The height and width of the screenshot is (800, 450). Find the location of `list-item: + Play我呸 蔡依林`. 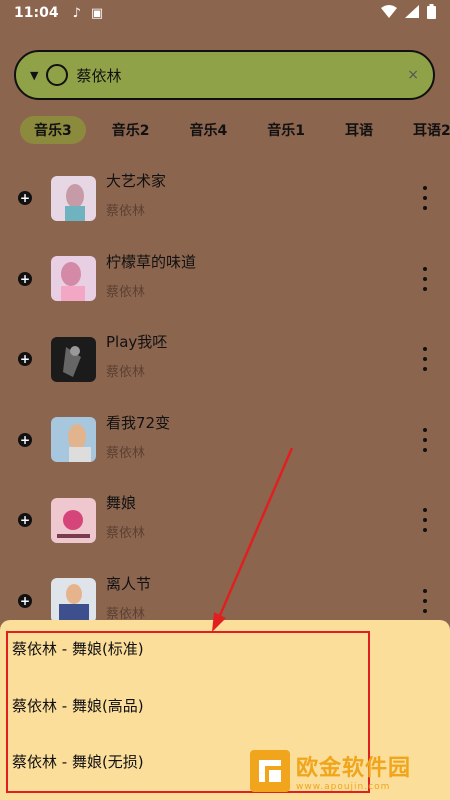

list-item: + Play我呸 蔡依林 is located at coordinates (225, 359).